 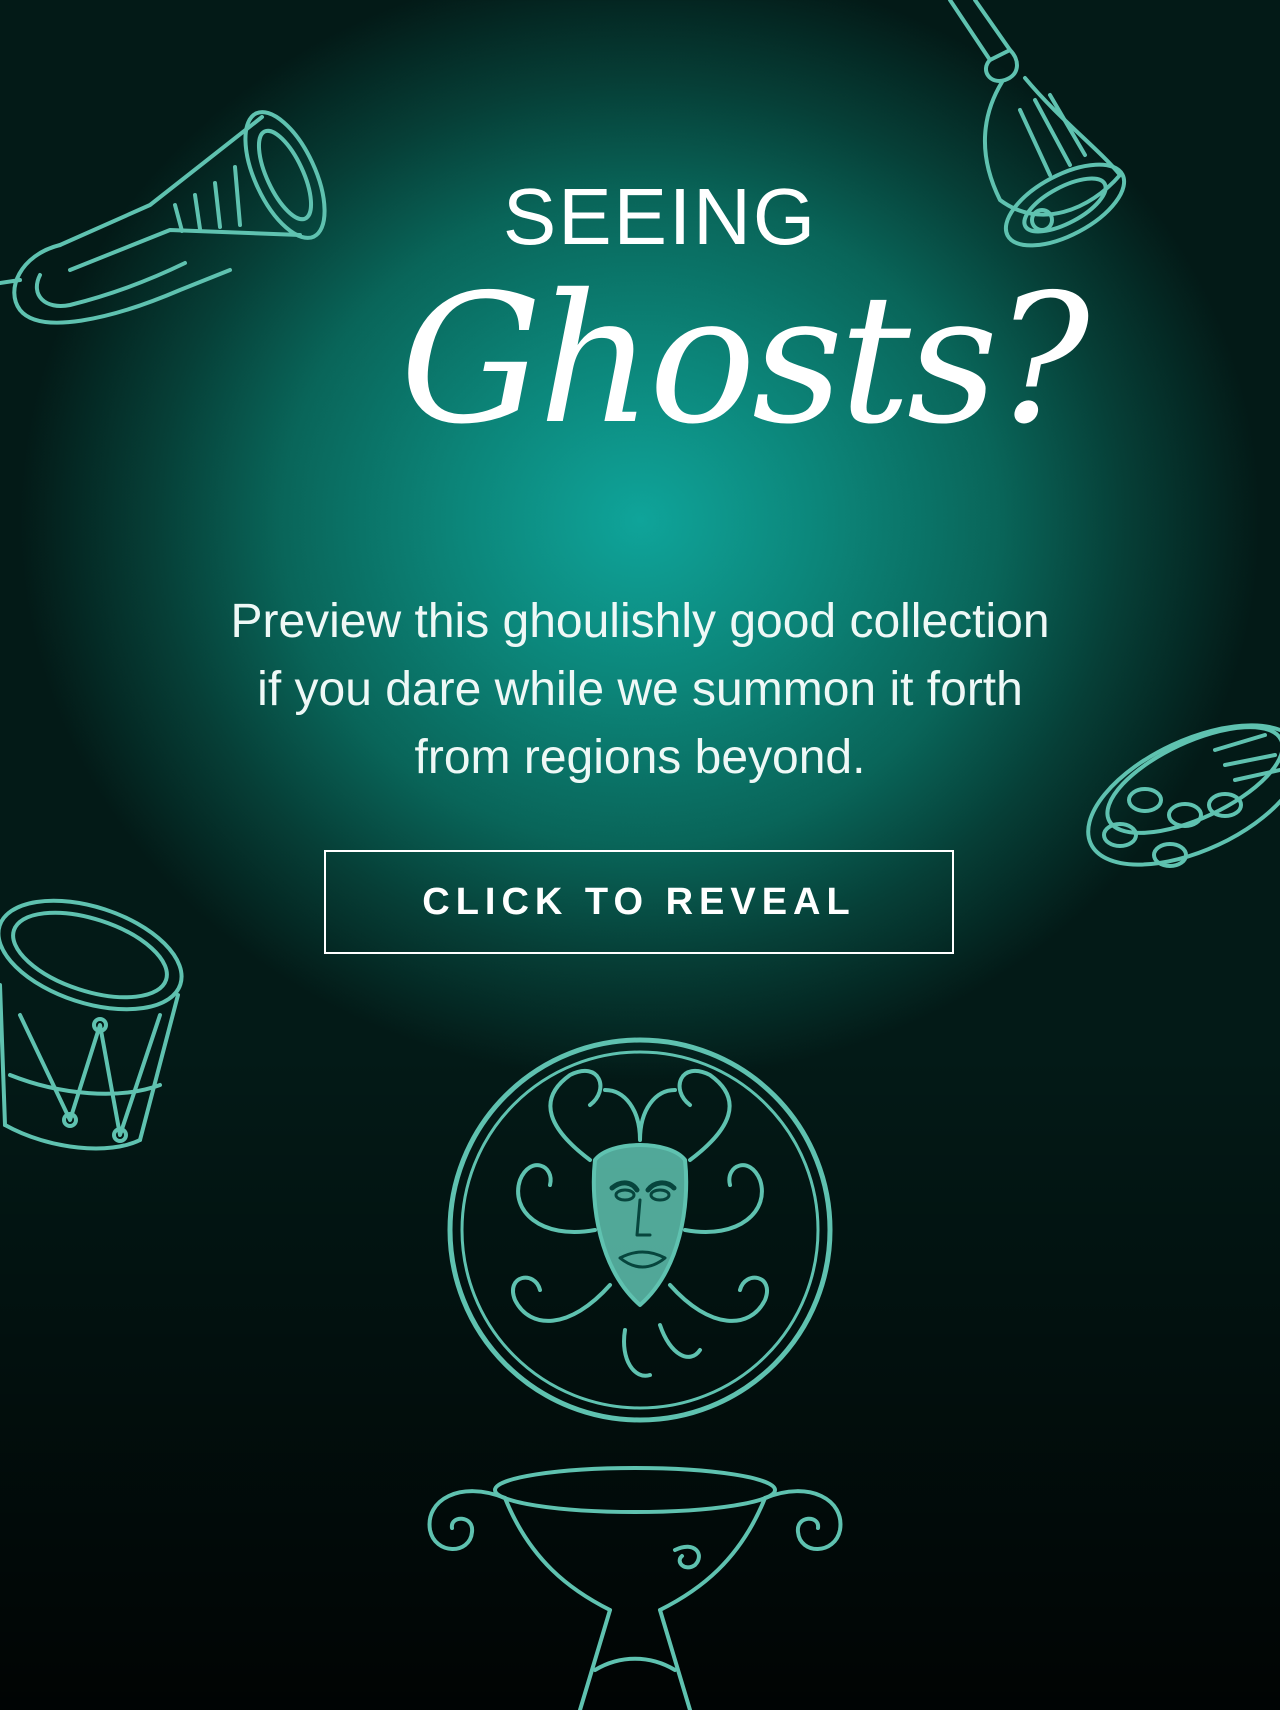 What do you see at coordinates (660, 216) in the screenshot?
I see `eyebrow-heading: SEEING` at bounding box center [660, 216].